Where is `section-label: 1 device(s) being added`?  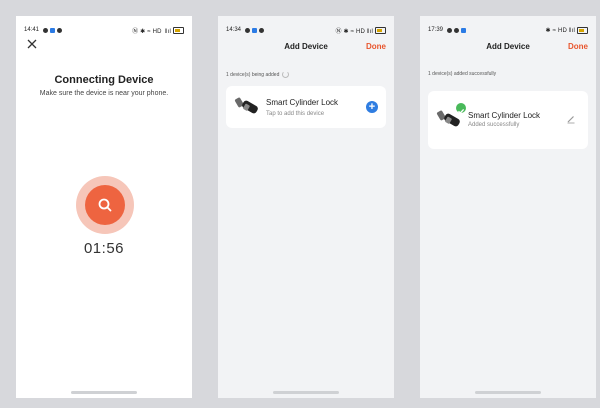 section-label: 1 device(s) being added is located at coordinates (258, 74).